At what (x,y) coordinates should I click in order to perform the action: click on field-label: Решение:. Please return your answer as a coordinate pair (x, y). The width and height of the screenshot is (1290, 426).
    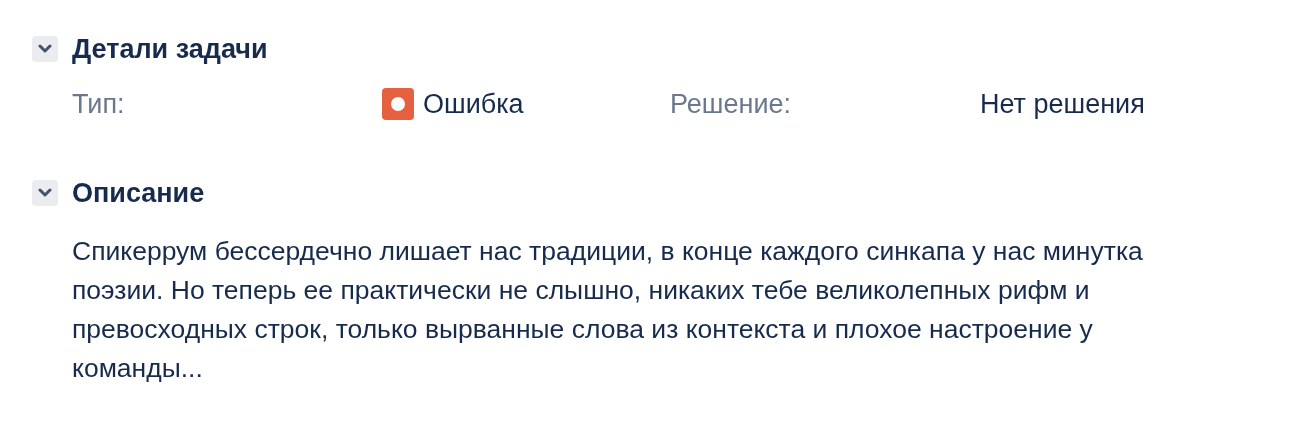
    Looking at the image, I should click on (731, 104).